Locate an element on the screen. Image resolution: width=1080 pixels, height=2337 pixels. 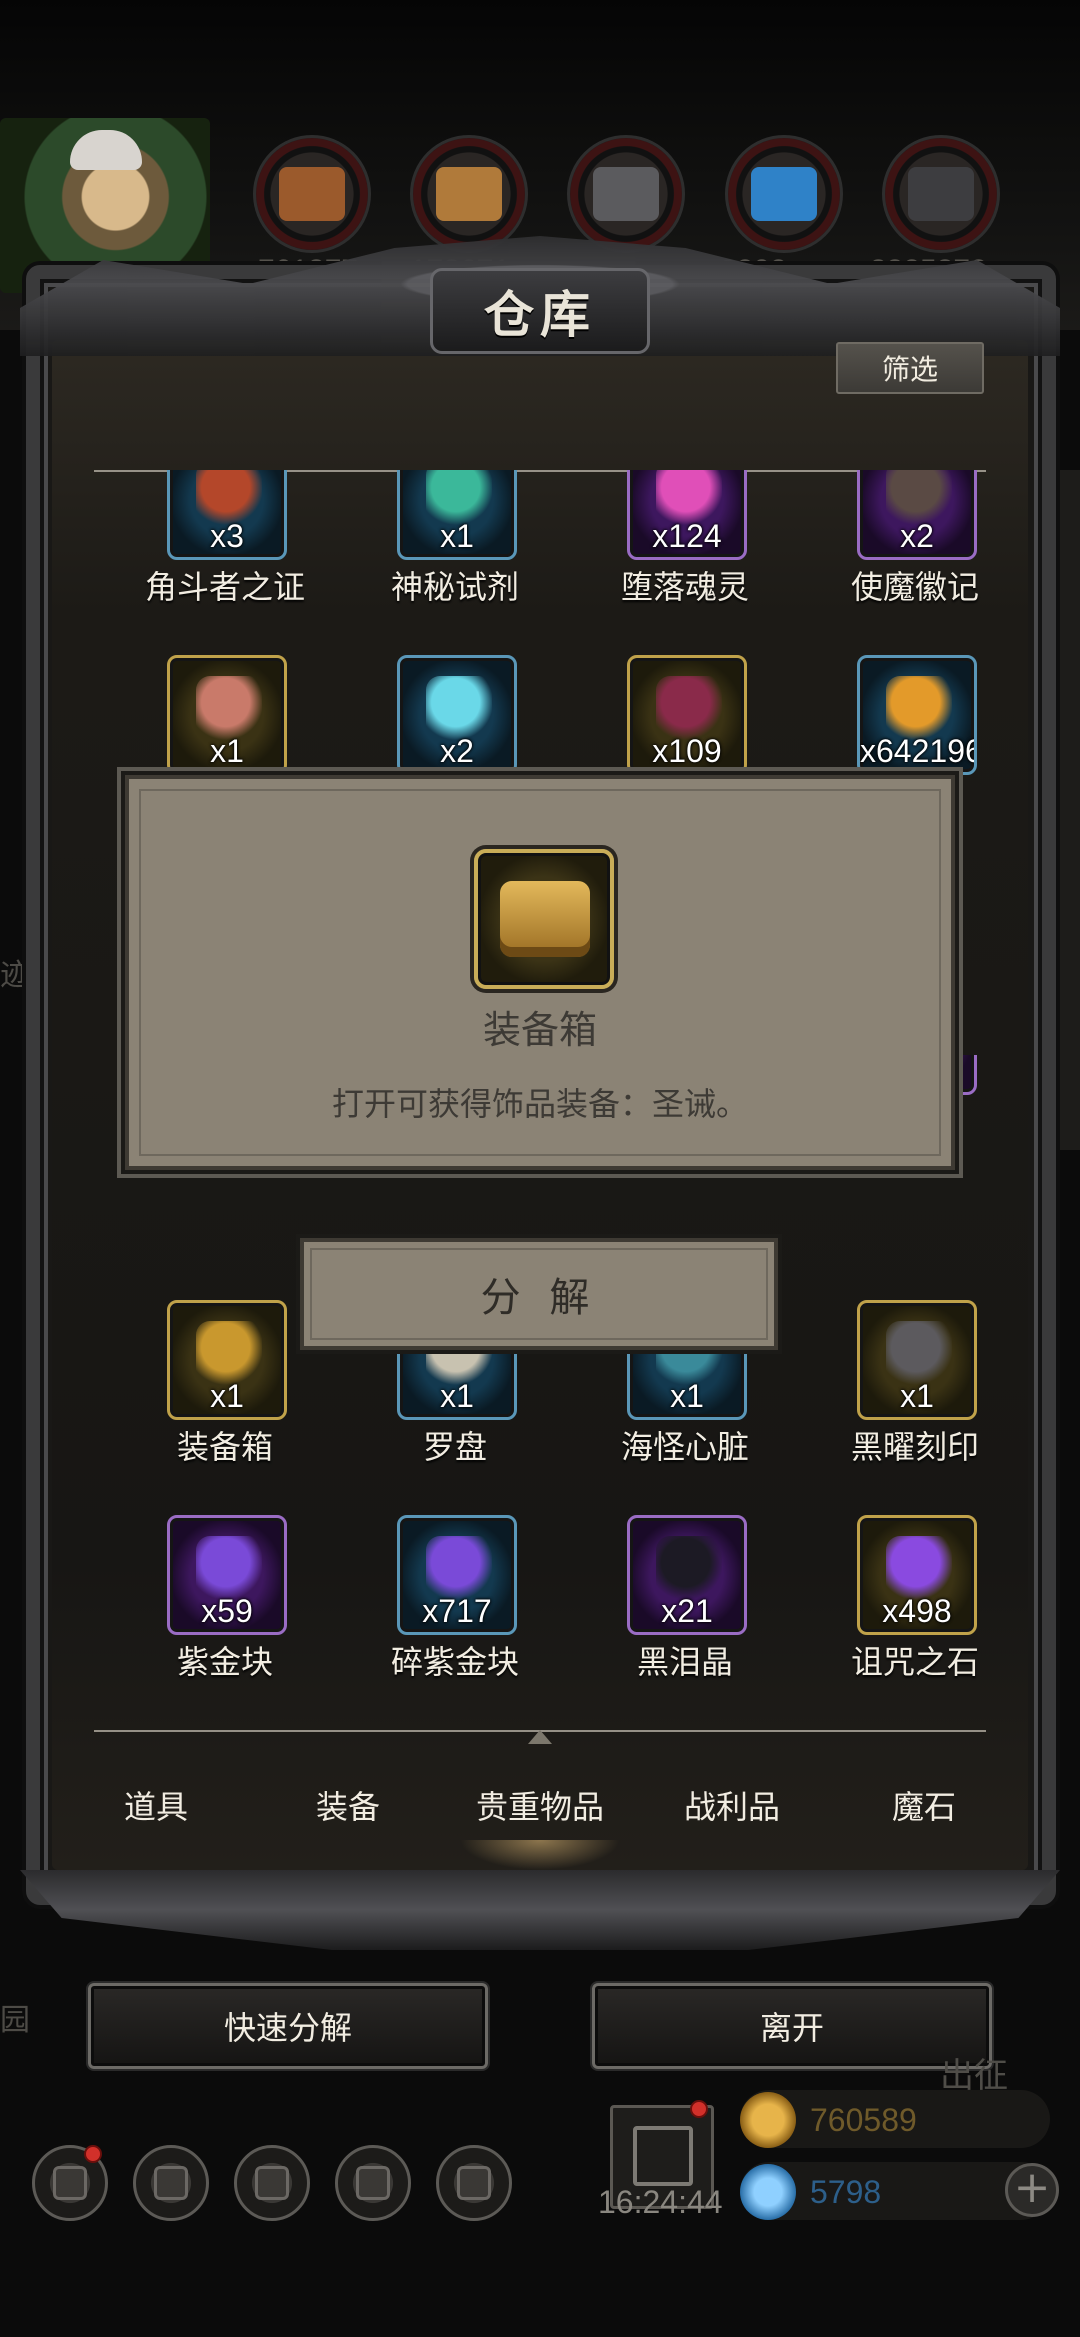
item-name: 使魔徽记 is located at coordinates (914, 587).